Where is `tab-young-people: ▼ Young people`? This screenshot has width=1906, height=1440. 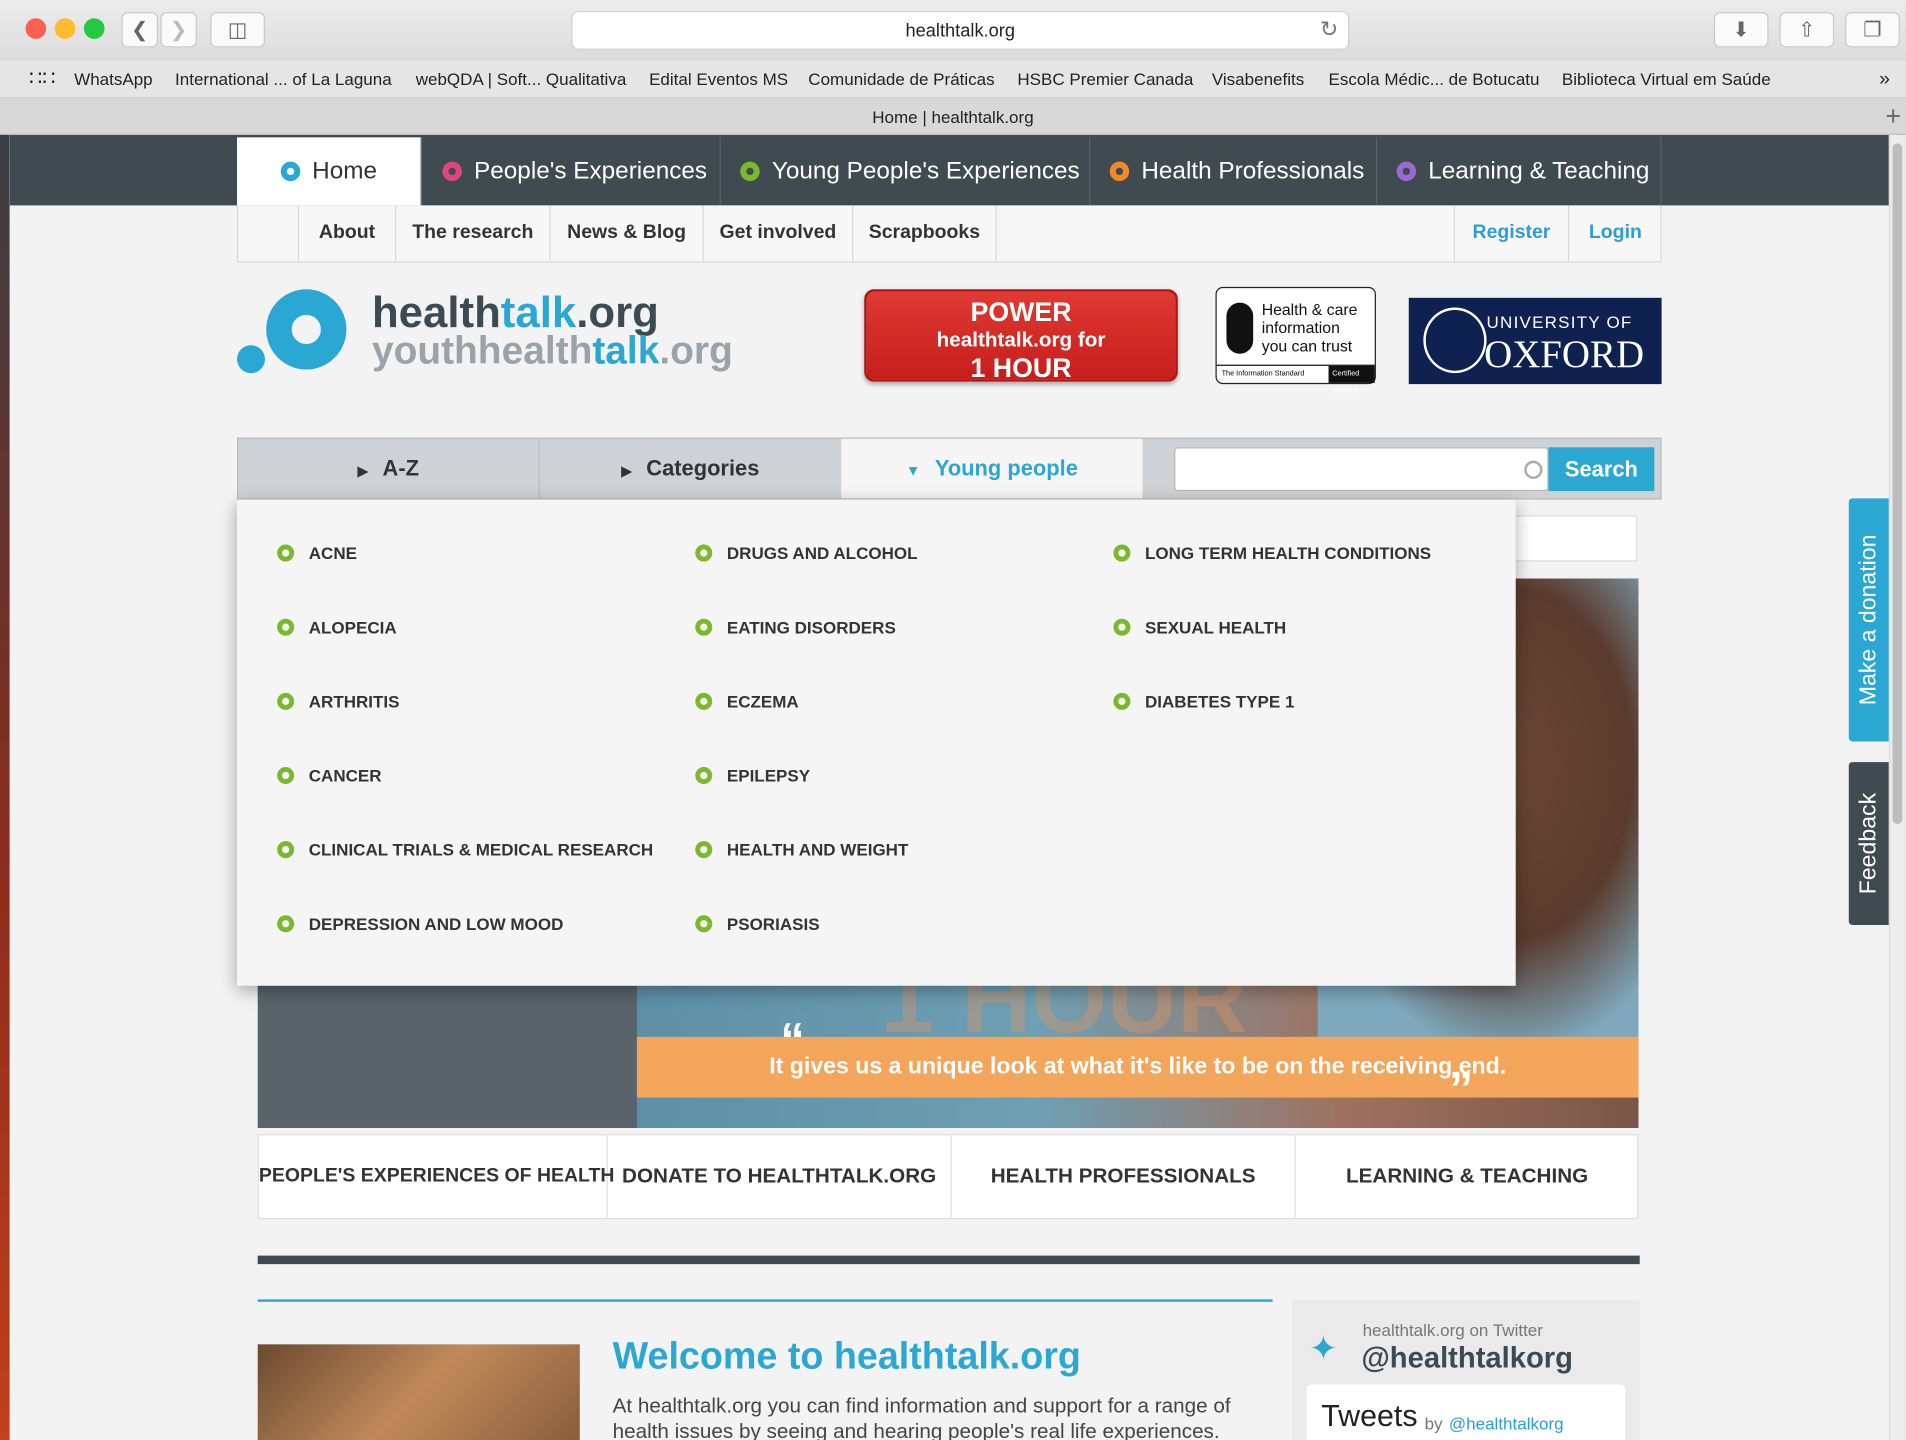 tab-young-people: ▼ Young people is located at coordinates (992, 468).